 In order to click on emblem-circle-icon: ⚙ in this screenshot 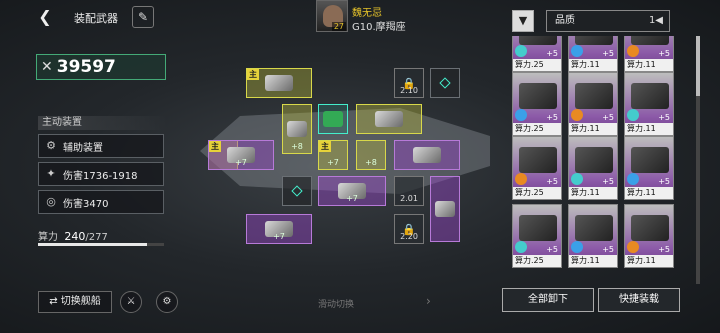, I will do `click(167, 302)`.